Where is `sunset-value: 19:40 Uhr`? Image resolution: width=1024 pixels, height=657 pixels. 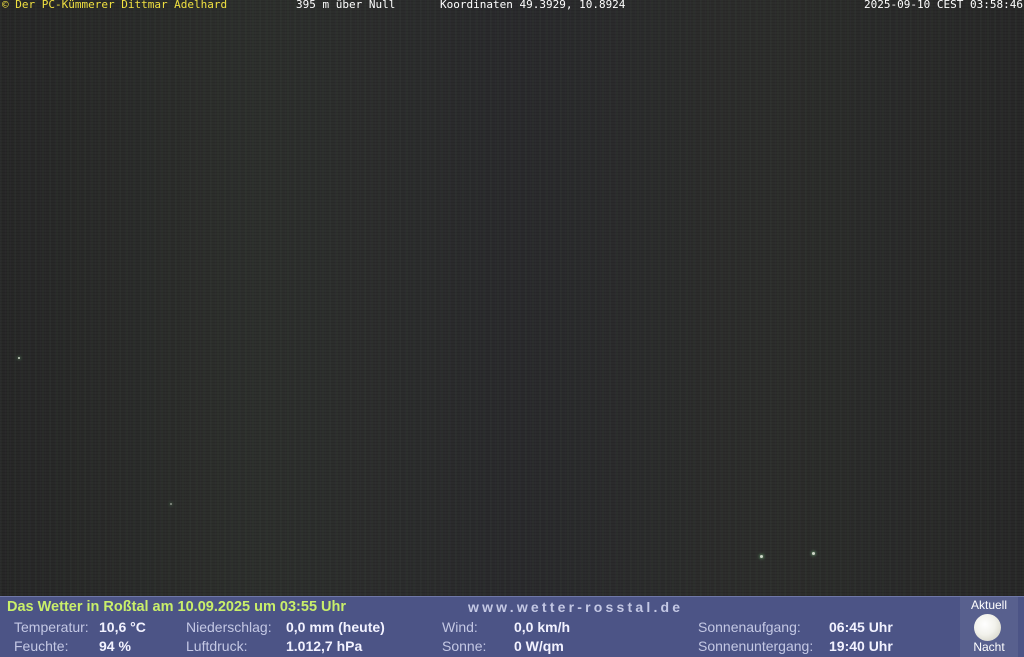
sunset-value: 19:40 Uhr is located at coordinates (861, 646).